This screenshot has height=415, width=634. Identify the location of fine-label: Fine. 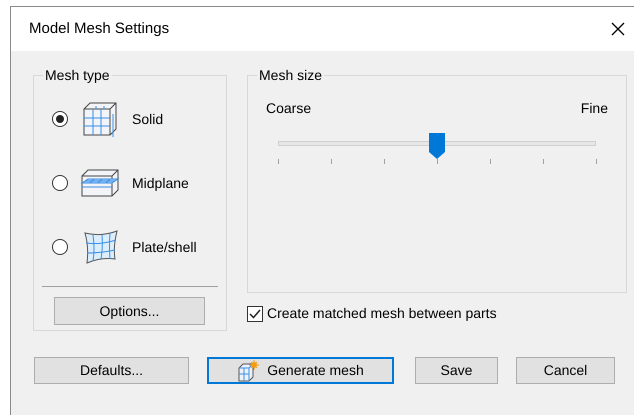
(594, 108).